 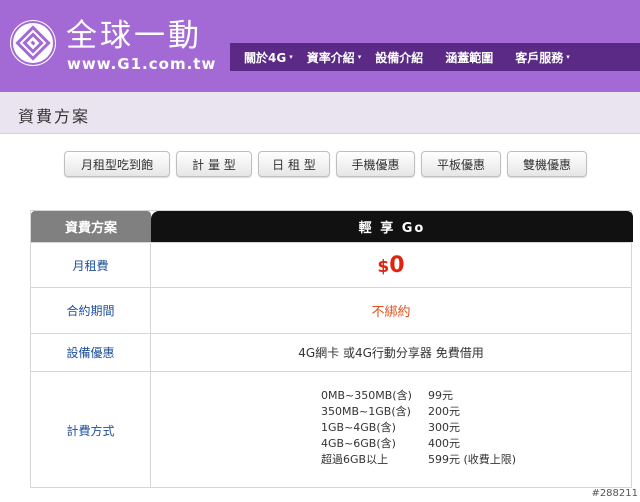 I want to click on brand-logo-icon, so click(x=33, y=43).